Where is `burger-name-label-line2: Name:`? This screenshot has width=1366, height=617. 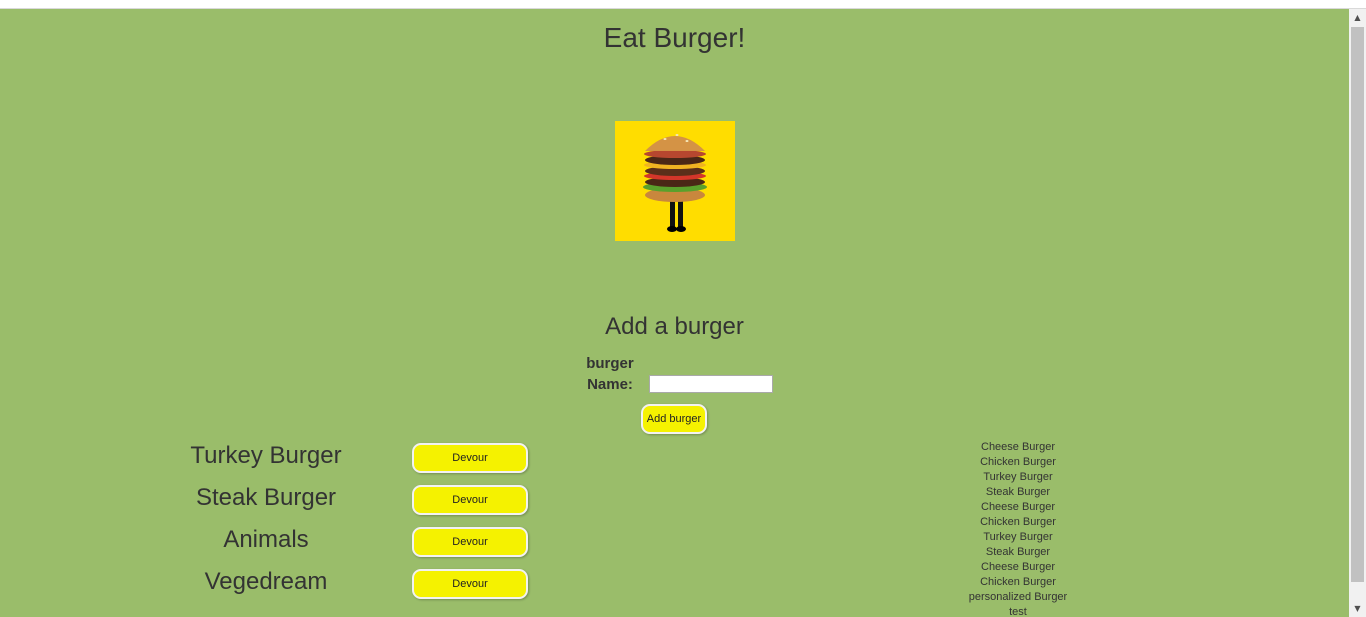
burger-name-label-line2: Name: is located at coordinates (610, 384).